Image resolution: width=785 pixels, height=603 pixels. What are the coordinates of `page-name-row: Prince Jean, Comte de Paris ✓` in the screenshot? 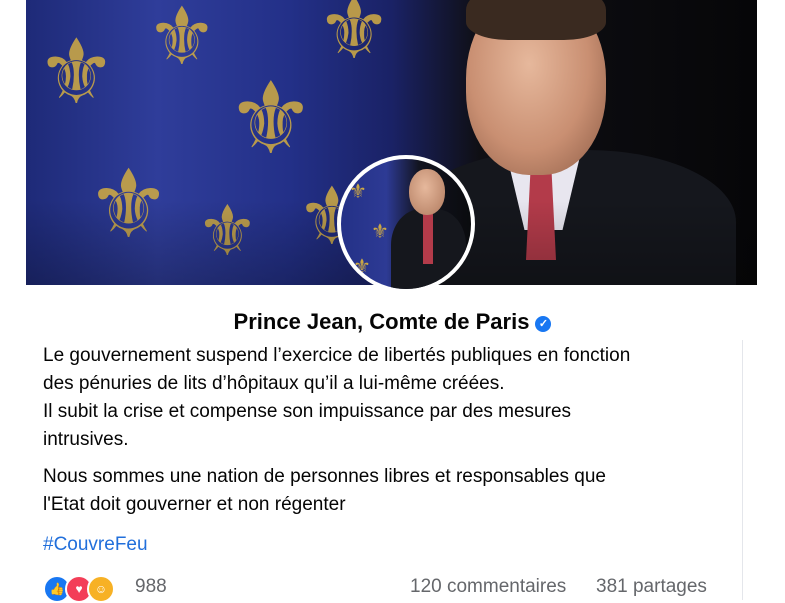 It's located at (392, 322).